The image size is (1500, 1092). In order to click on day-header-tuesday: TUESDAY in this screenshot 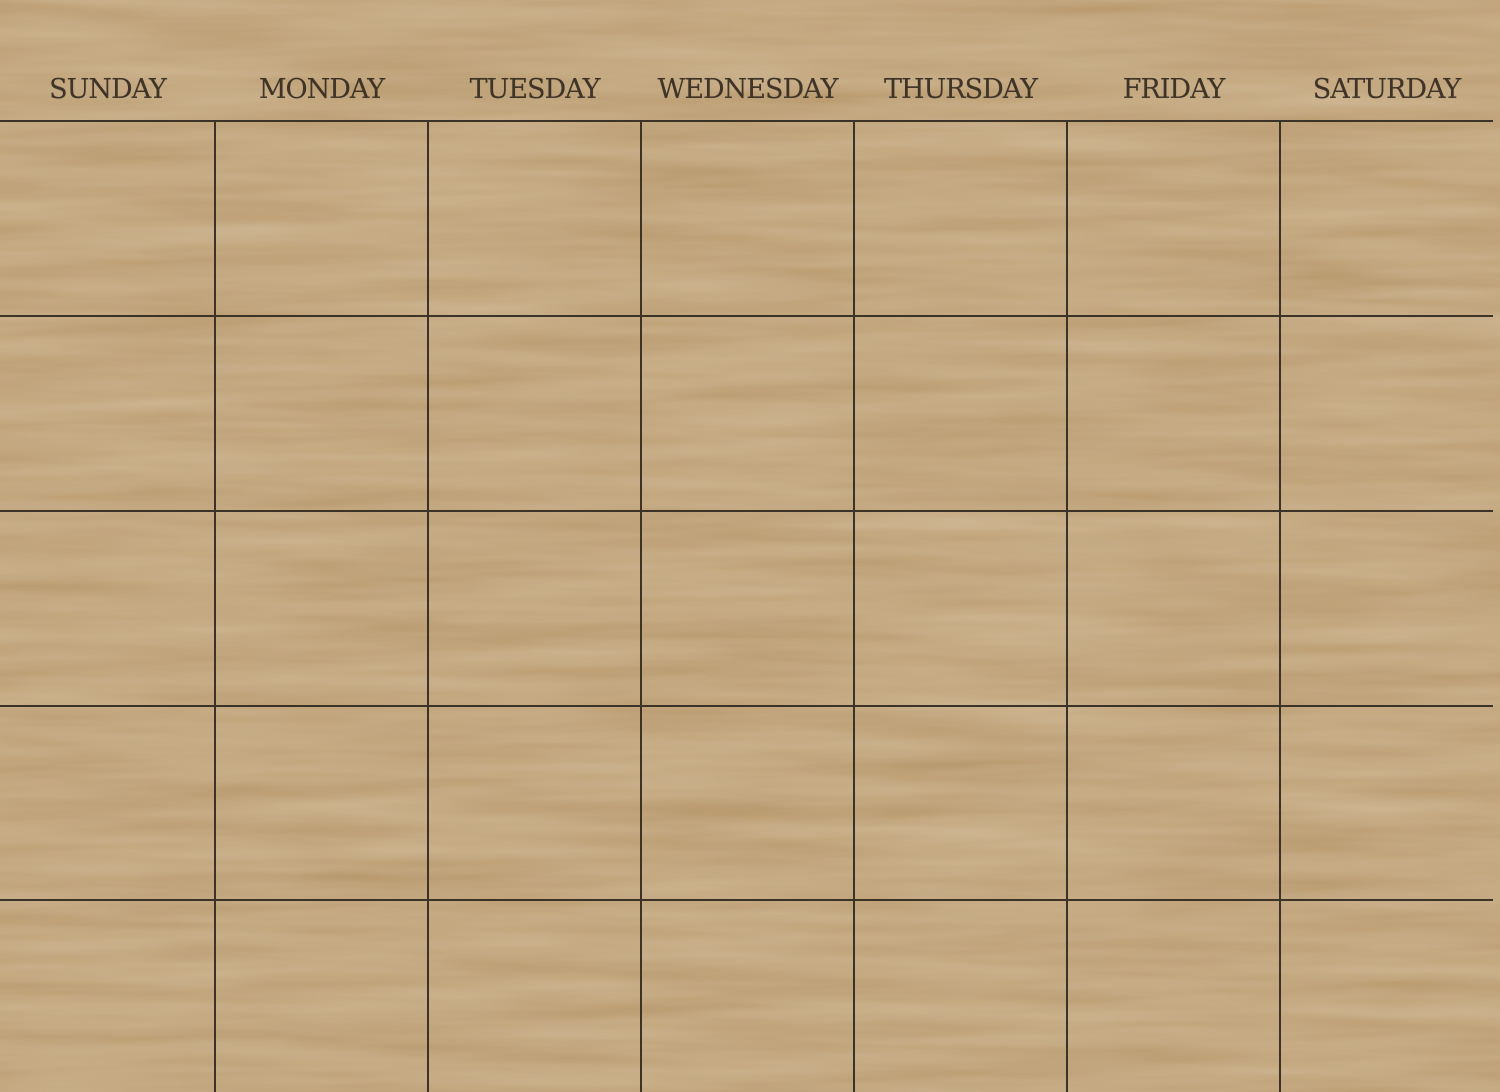, I will do `click(535, 89)`.